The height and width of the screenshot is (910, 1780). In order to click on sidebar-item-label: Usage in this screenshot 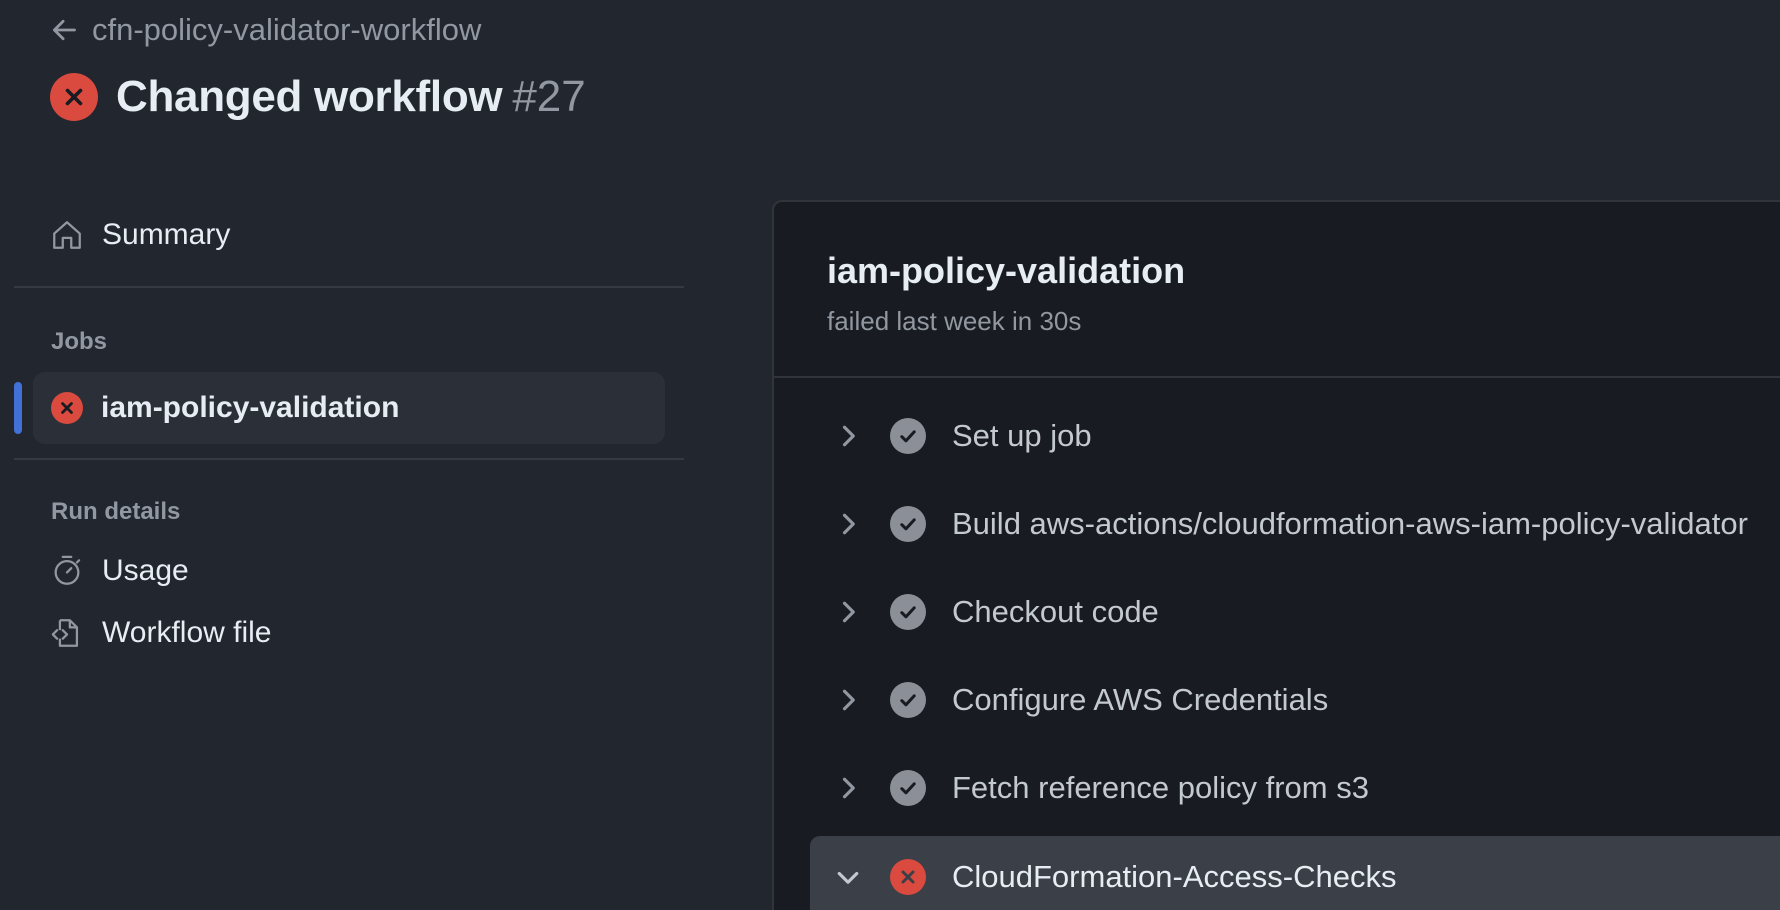, I will do `click(145, 570)`.